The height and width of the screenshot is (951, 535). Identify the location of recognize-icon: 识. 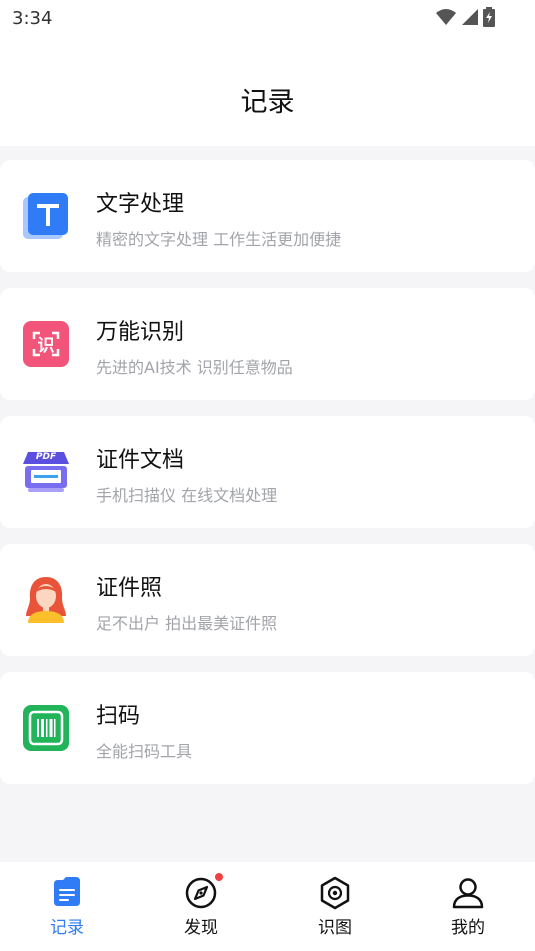
(46, 344).